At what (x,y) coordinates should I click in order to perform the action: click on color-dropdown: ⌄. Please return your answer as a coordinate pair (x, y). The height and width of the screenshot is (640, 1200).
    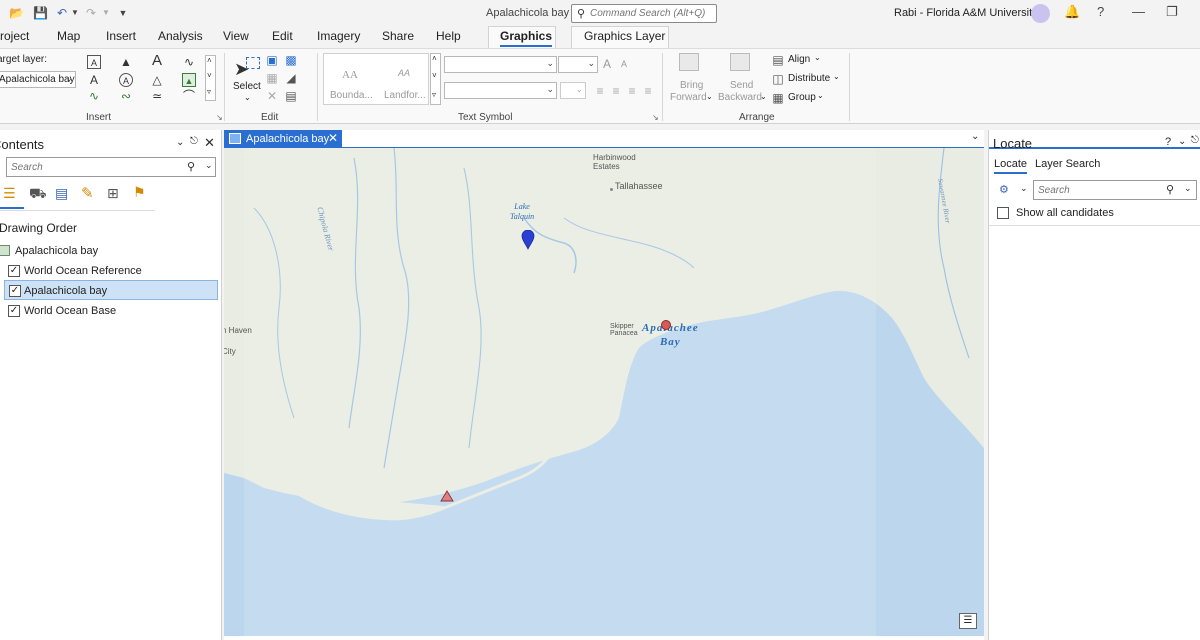
    Looking at the image, I should click on (573, 90).